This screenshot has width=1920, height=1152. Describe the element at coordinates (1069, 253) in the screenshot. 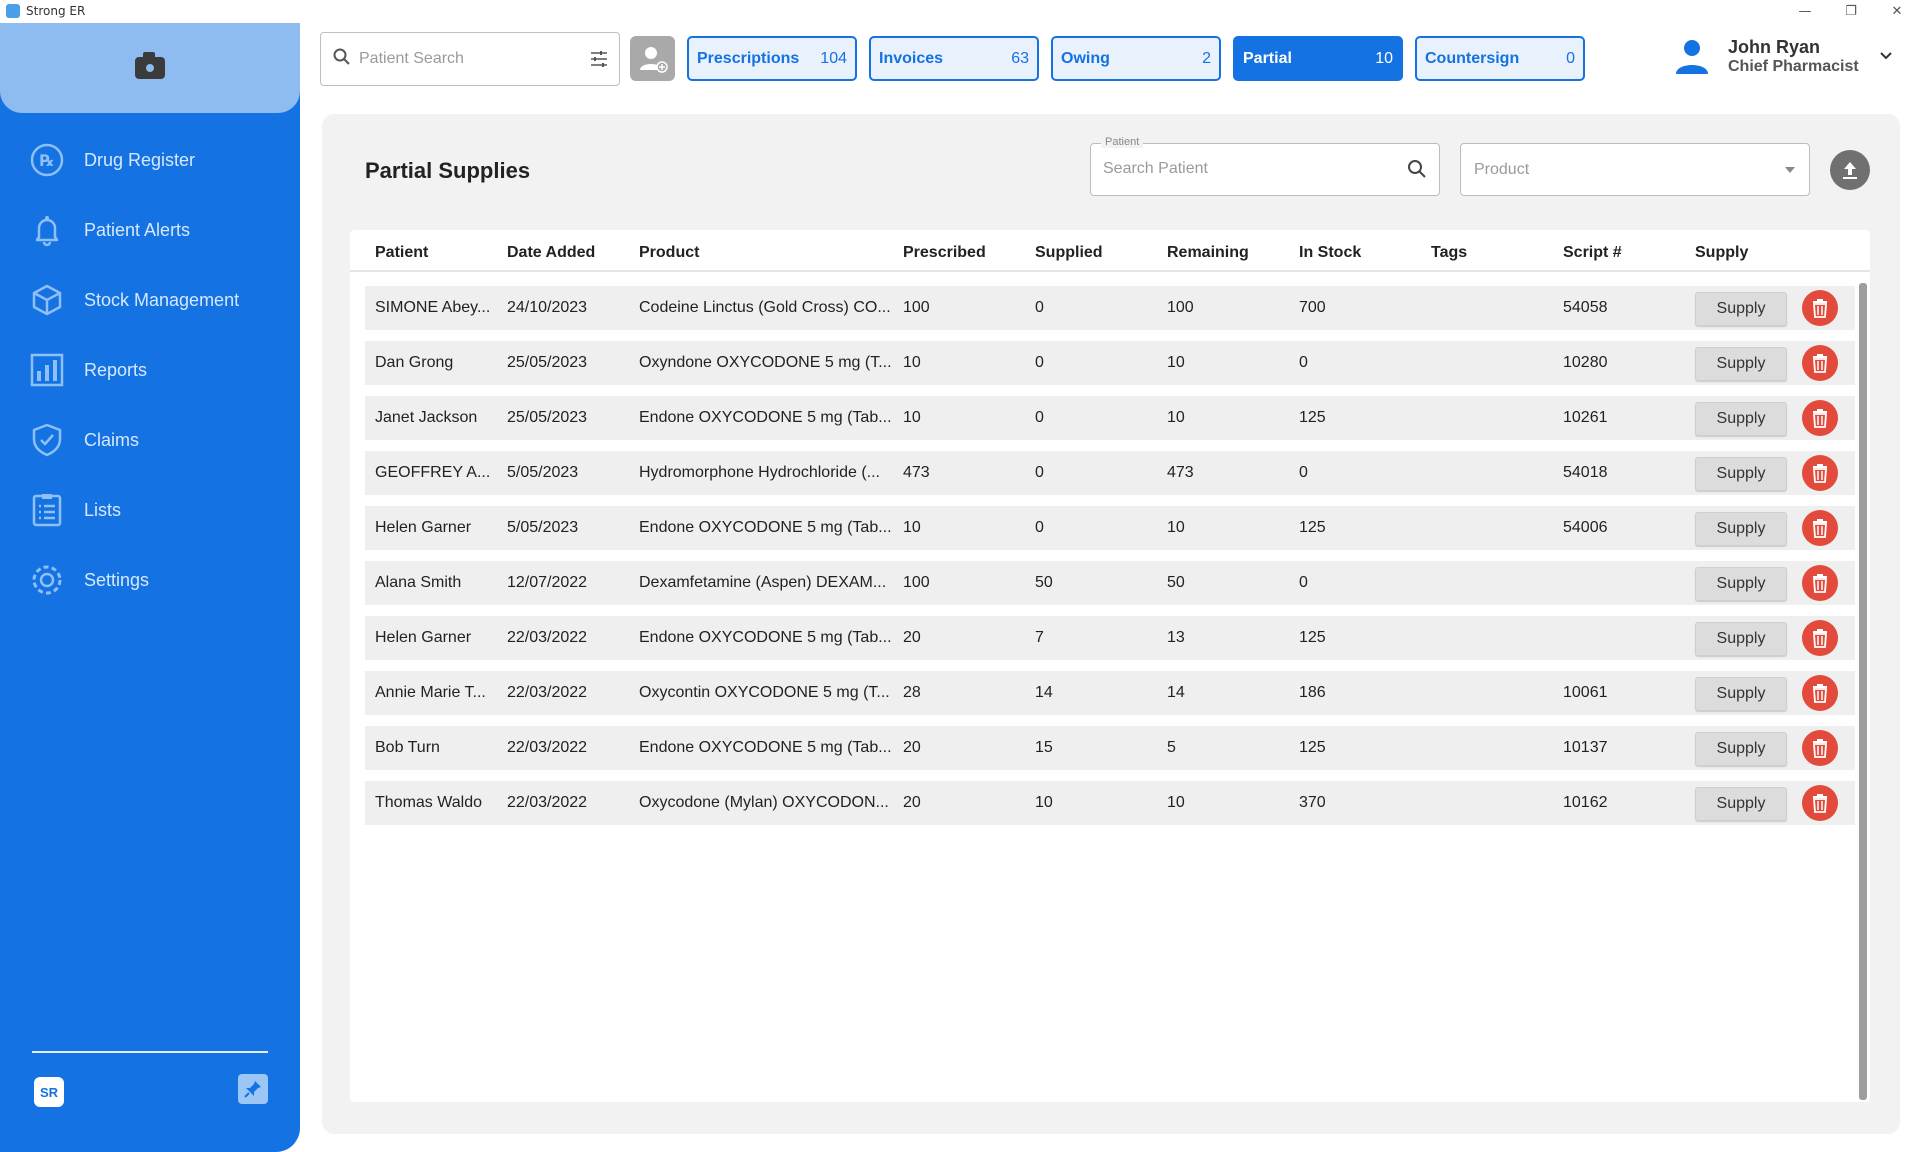

I see `column-header-supplied: Supplied` at that location.